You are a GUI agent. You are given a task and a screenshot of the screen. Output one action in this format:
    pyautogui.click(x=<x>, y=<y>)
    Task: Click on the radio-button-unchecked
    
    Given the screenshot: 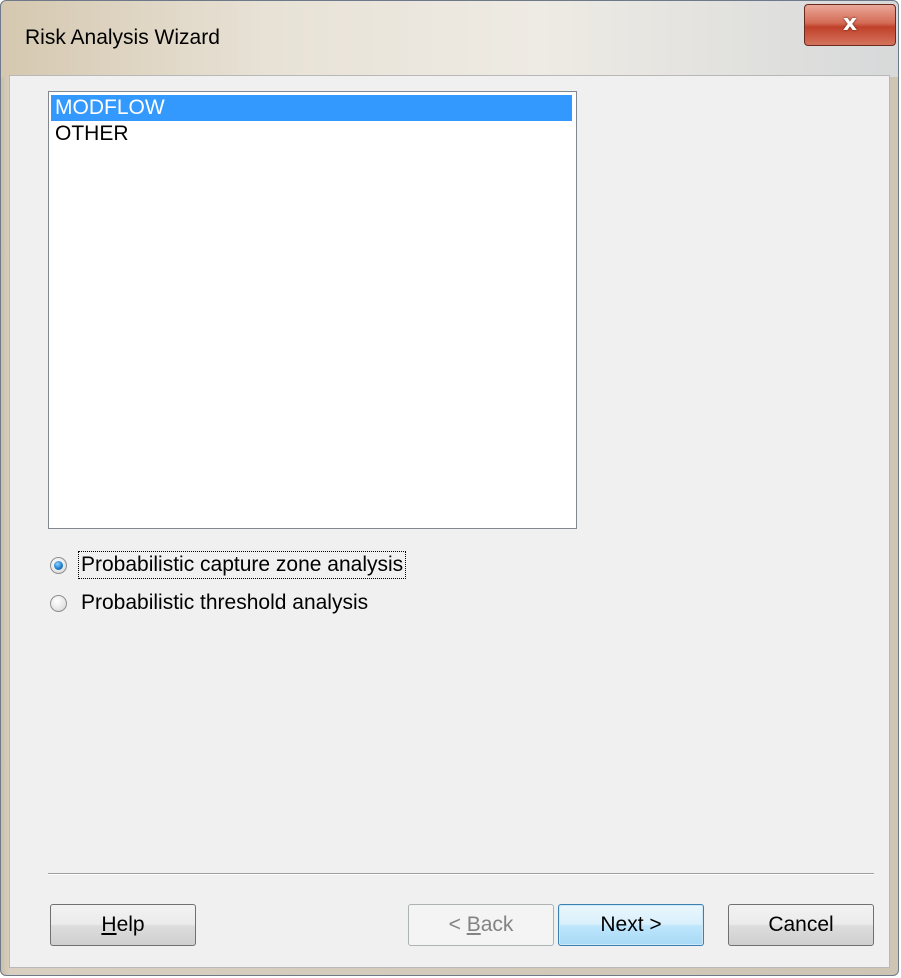 What is the action you would take?
    pyautogui.click(x=58, y=603)
    